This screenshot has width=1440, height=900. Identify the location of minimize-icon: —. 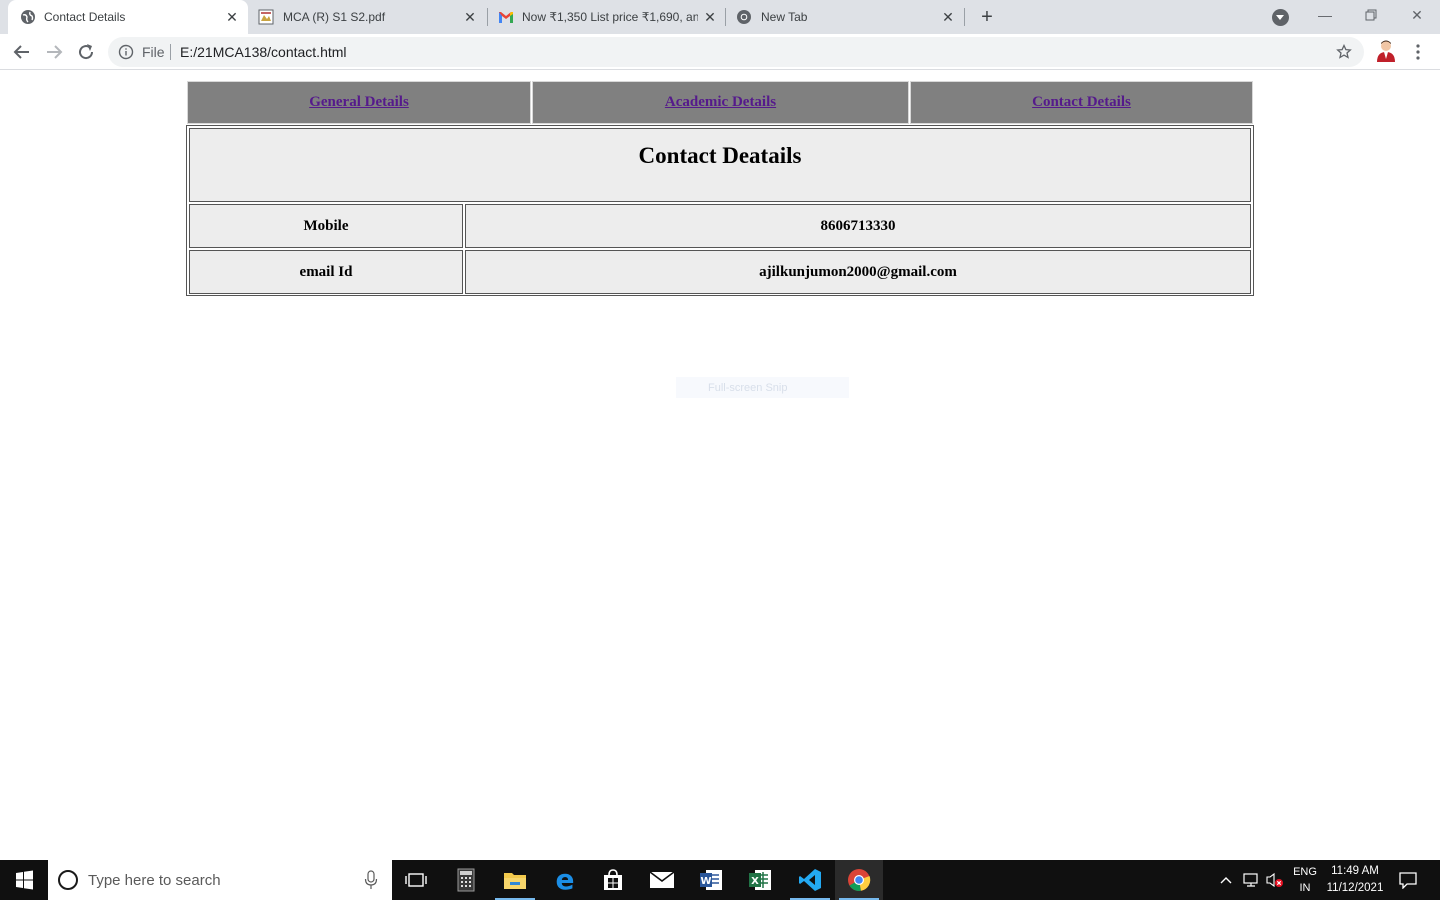
(1325, 15).